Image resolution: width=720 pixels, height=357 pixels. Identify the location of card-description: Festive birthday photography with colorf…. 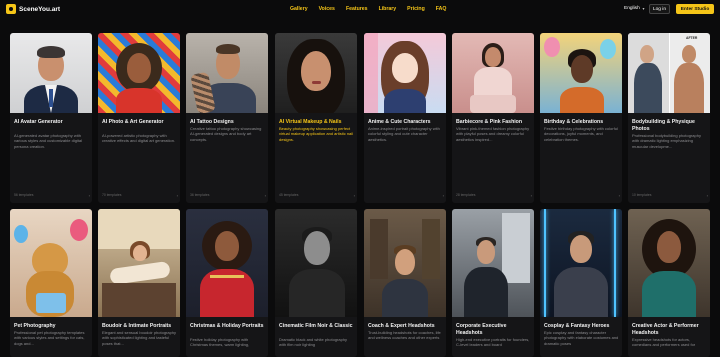
(581, 134).